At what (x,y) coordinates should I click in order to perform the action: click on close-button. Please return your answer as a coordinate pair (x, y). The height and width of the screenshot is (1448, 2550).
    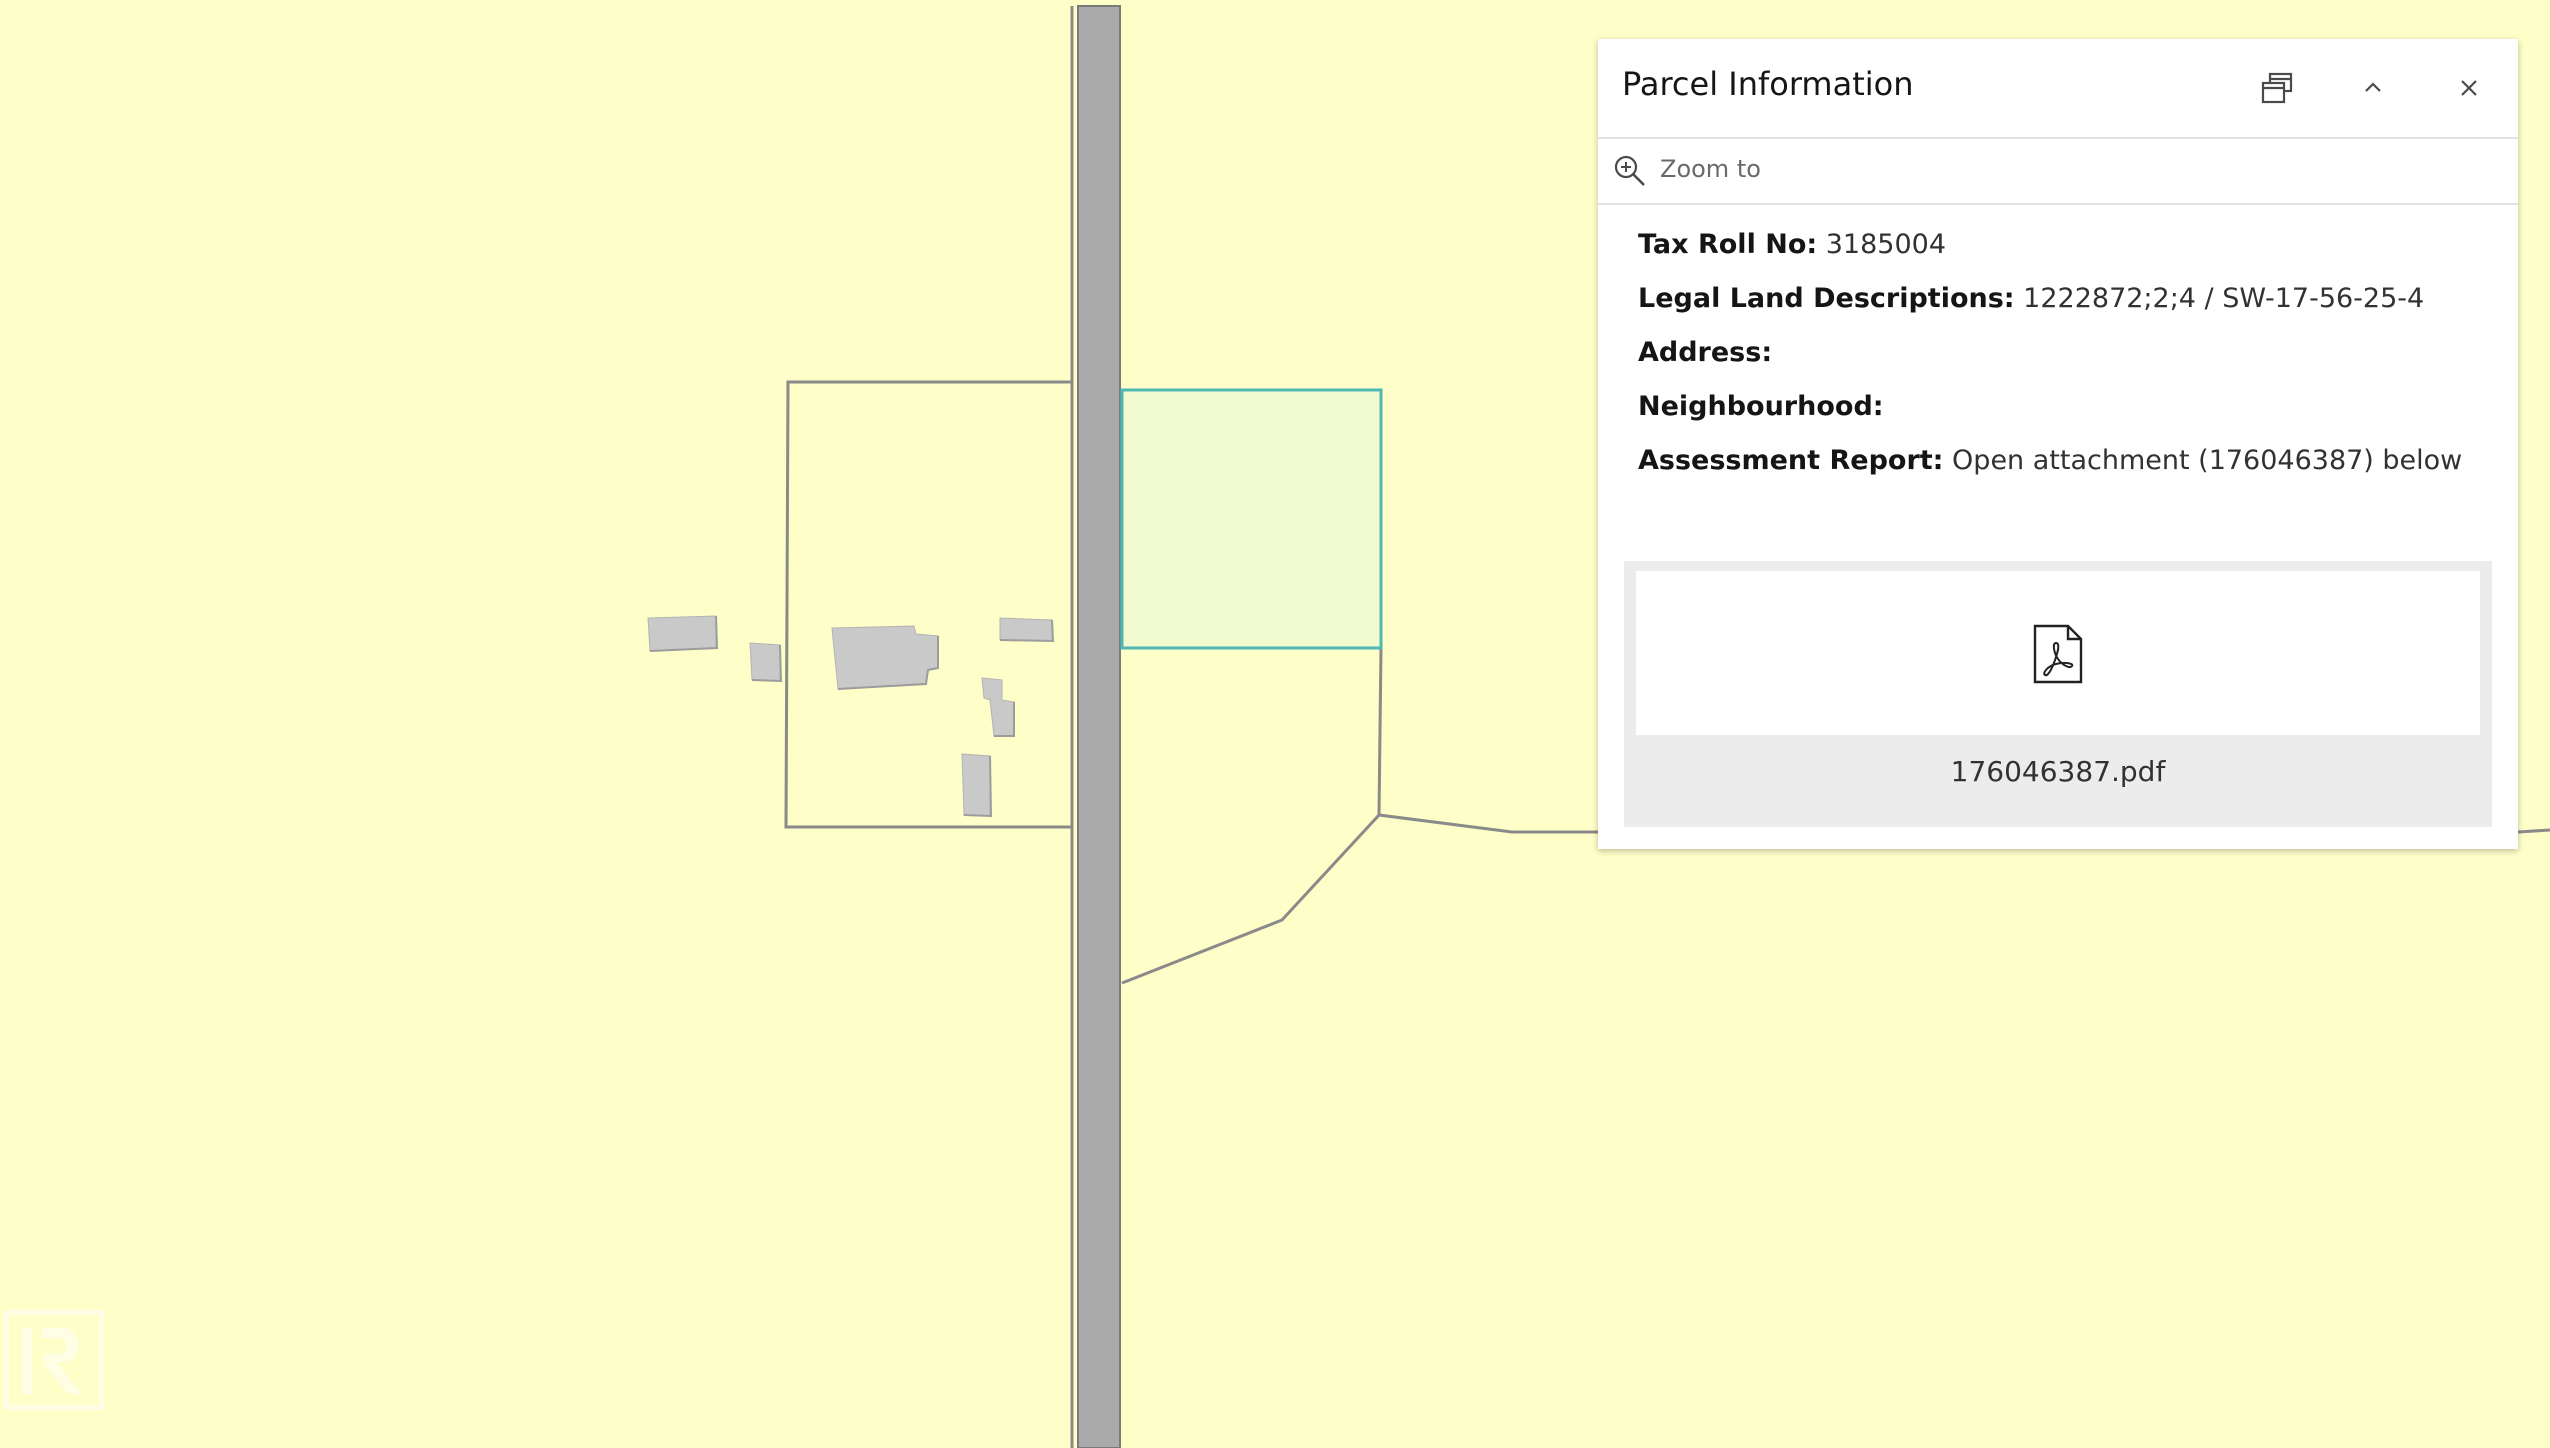
    Looking at the image, I should click on (2469, 88).